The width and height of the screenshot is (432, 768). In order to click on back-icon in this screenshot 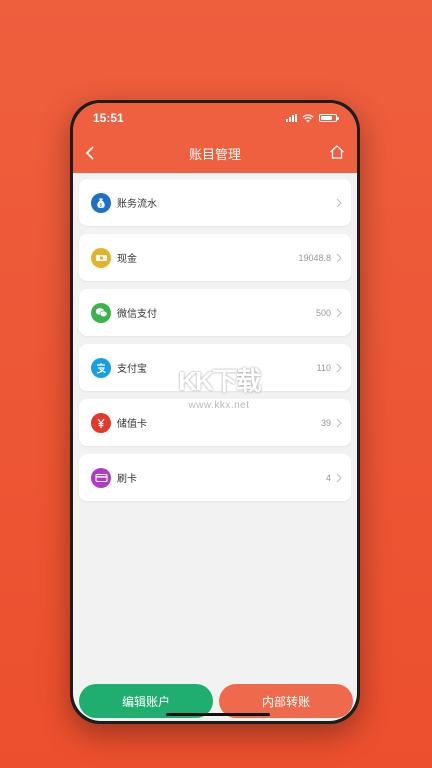, I will do `click(91, 153)`.